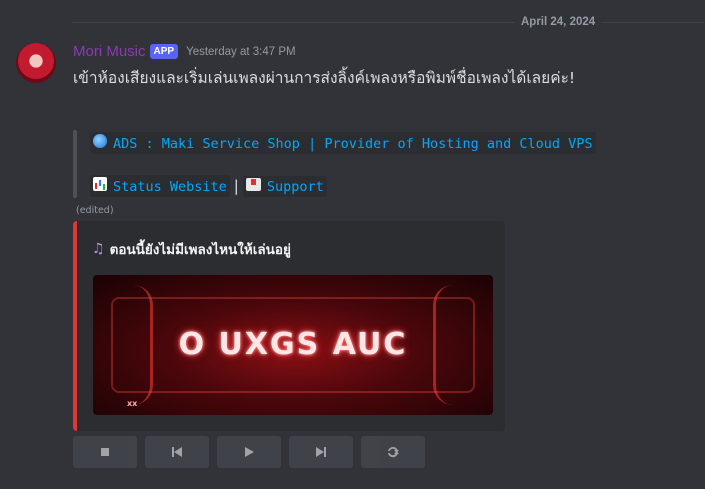  I want to click on next-icon, so click(321, 452).